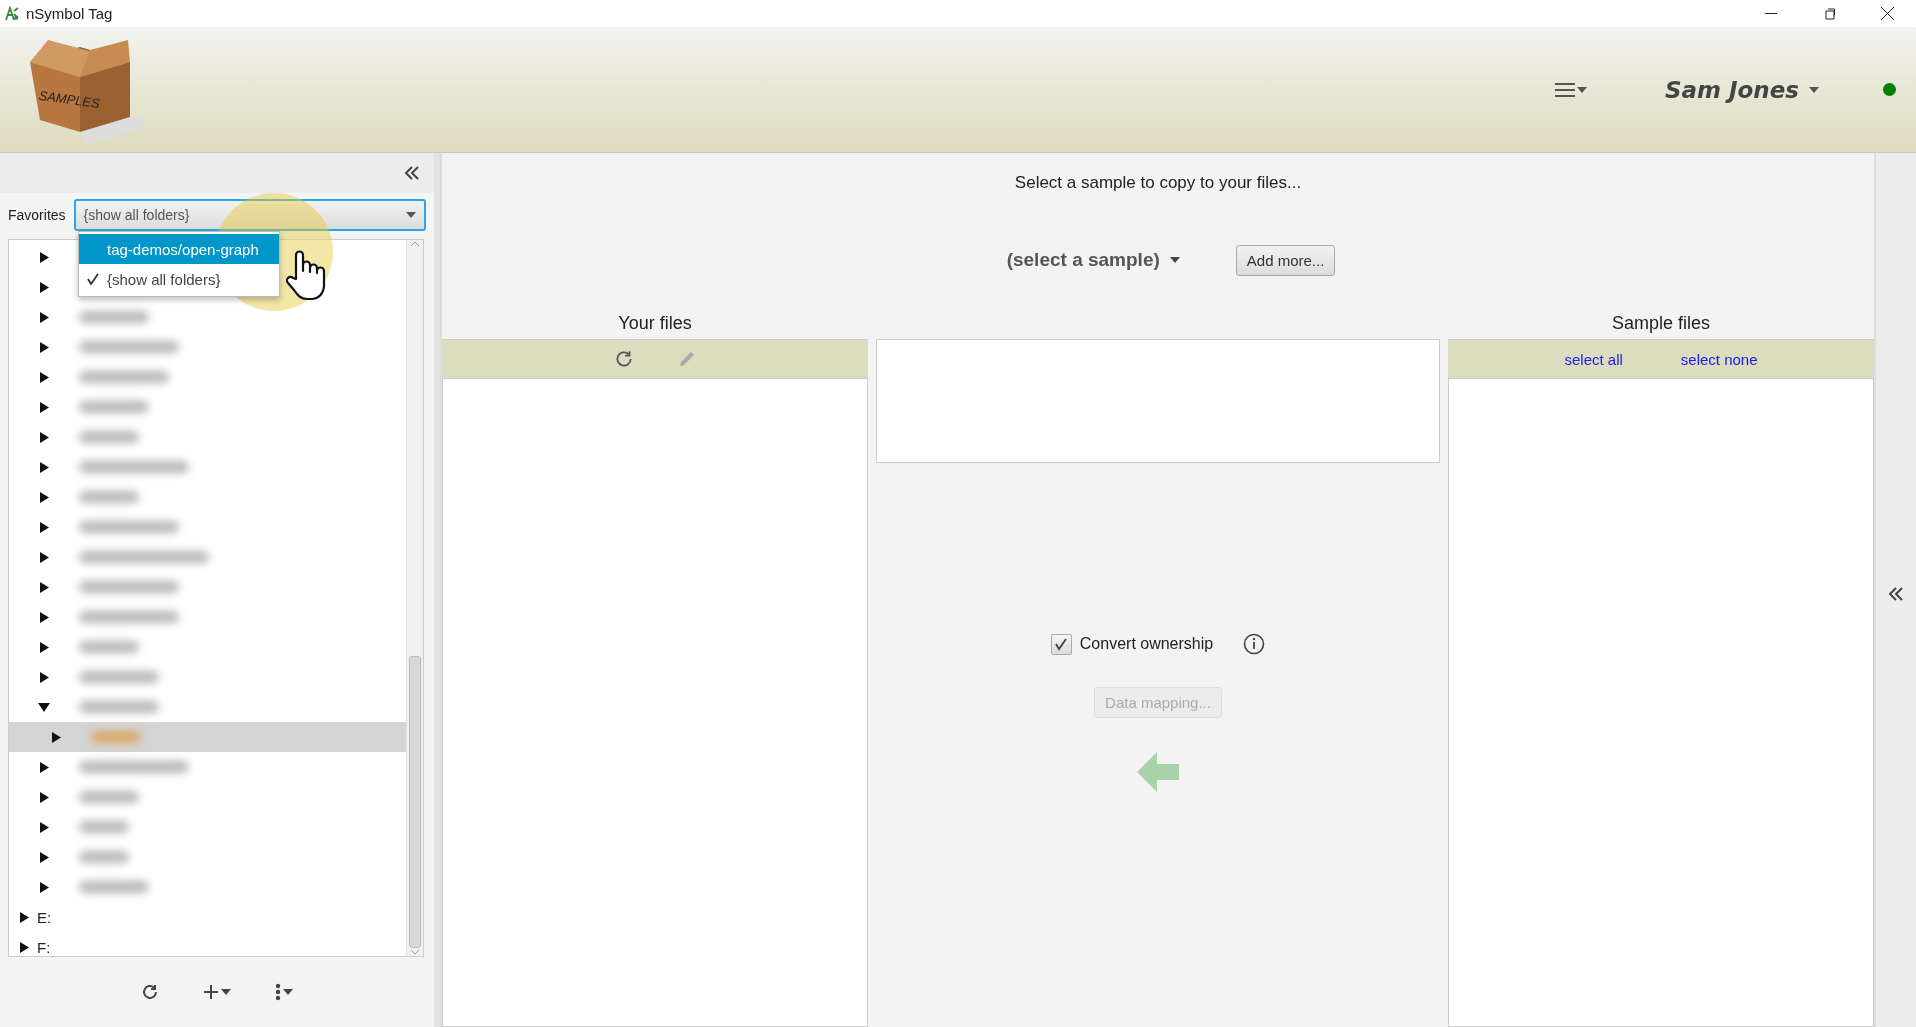 The height and width of the screenshot is (1027, 1916). I want to click on favorites-label: Favorites, so click(37, 215).